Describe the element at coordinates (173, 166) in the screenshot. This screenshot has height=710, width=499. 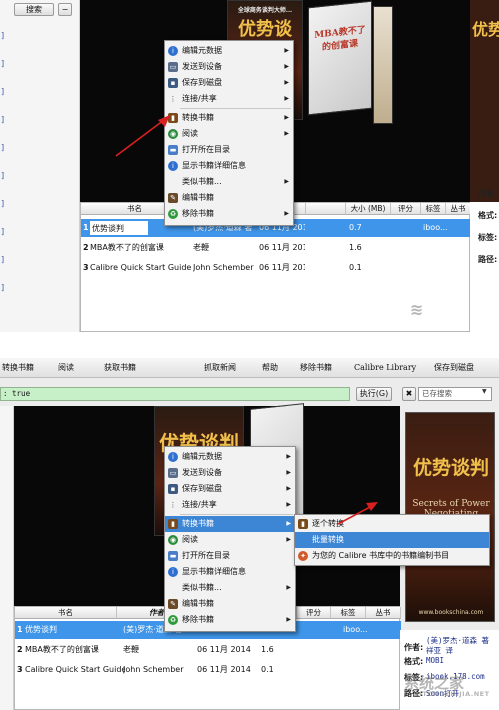
I see `details-info-icon: i` at that location.